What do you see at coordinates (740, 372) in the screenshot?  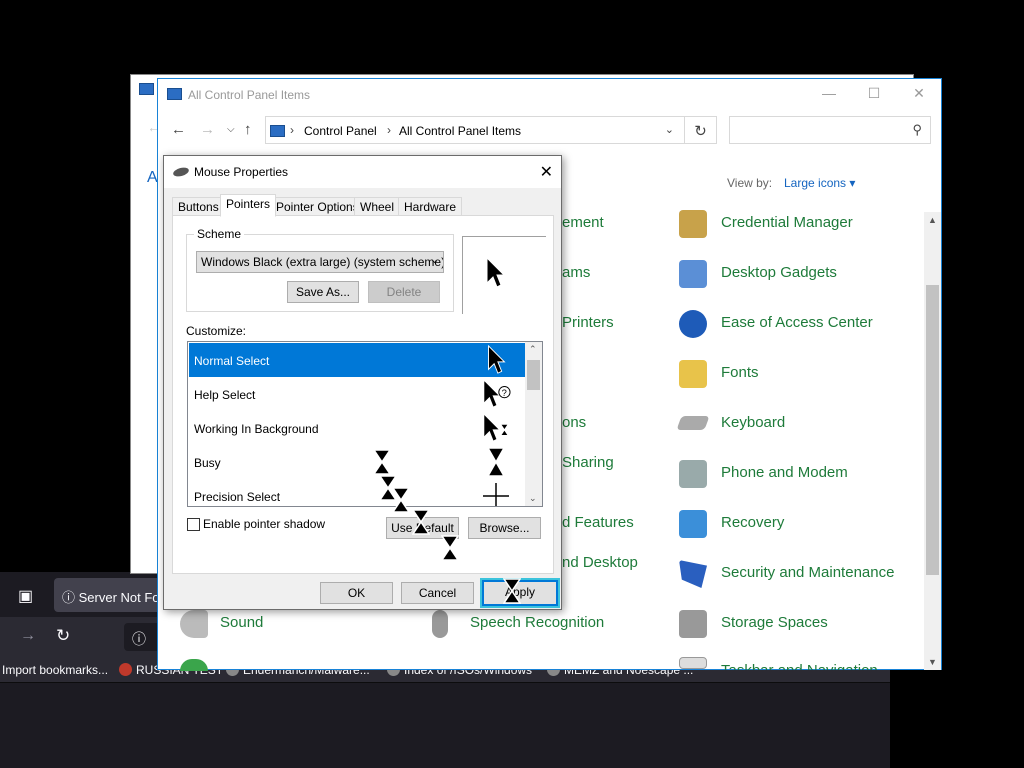 I see `cp-item-fonts: Fonts` at bounding box center [740, 372].